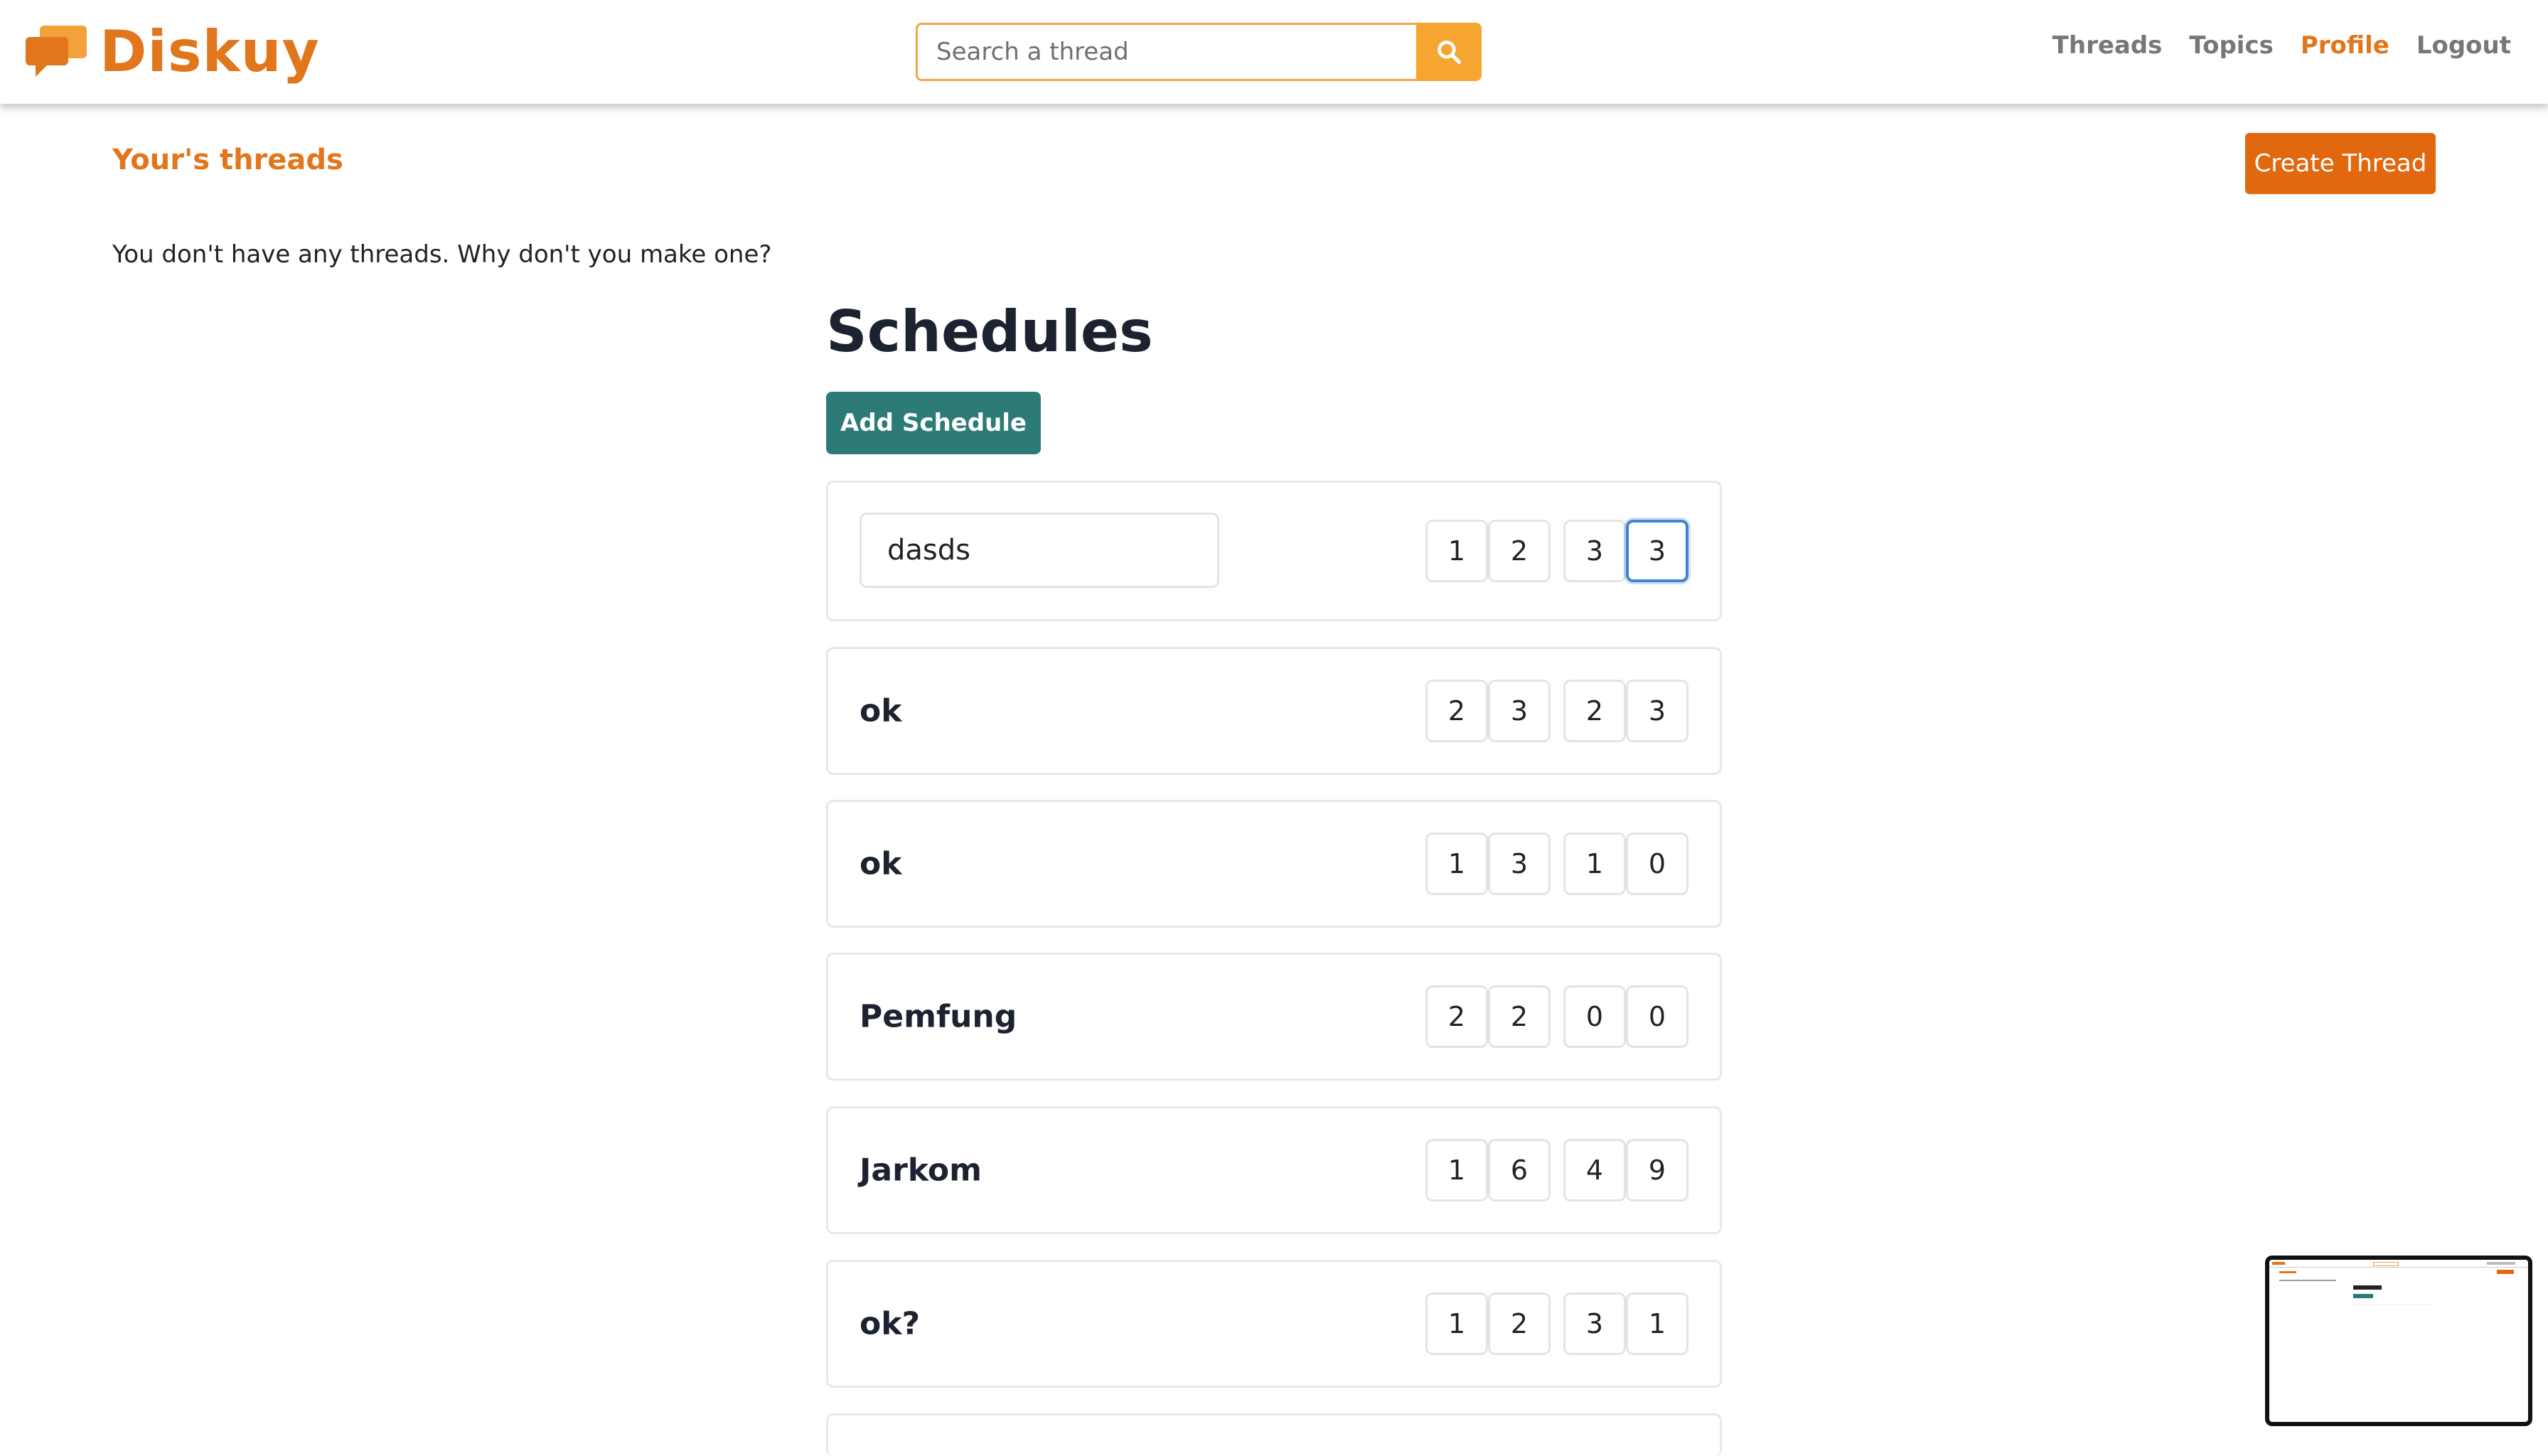 The image size is (2548, 1456). Describe the element at coordinates (1657, 551) in the screenshot. I see `digit-input-focused` at that location.